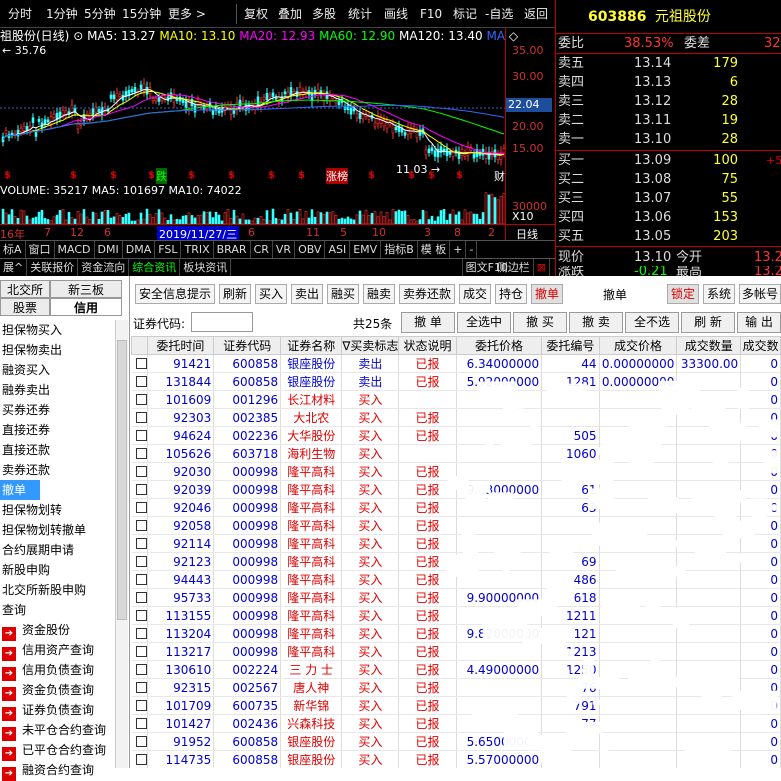  I want to click on indicator-tab: +, so click(458, 249).